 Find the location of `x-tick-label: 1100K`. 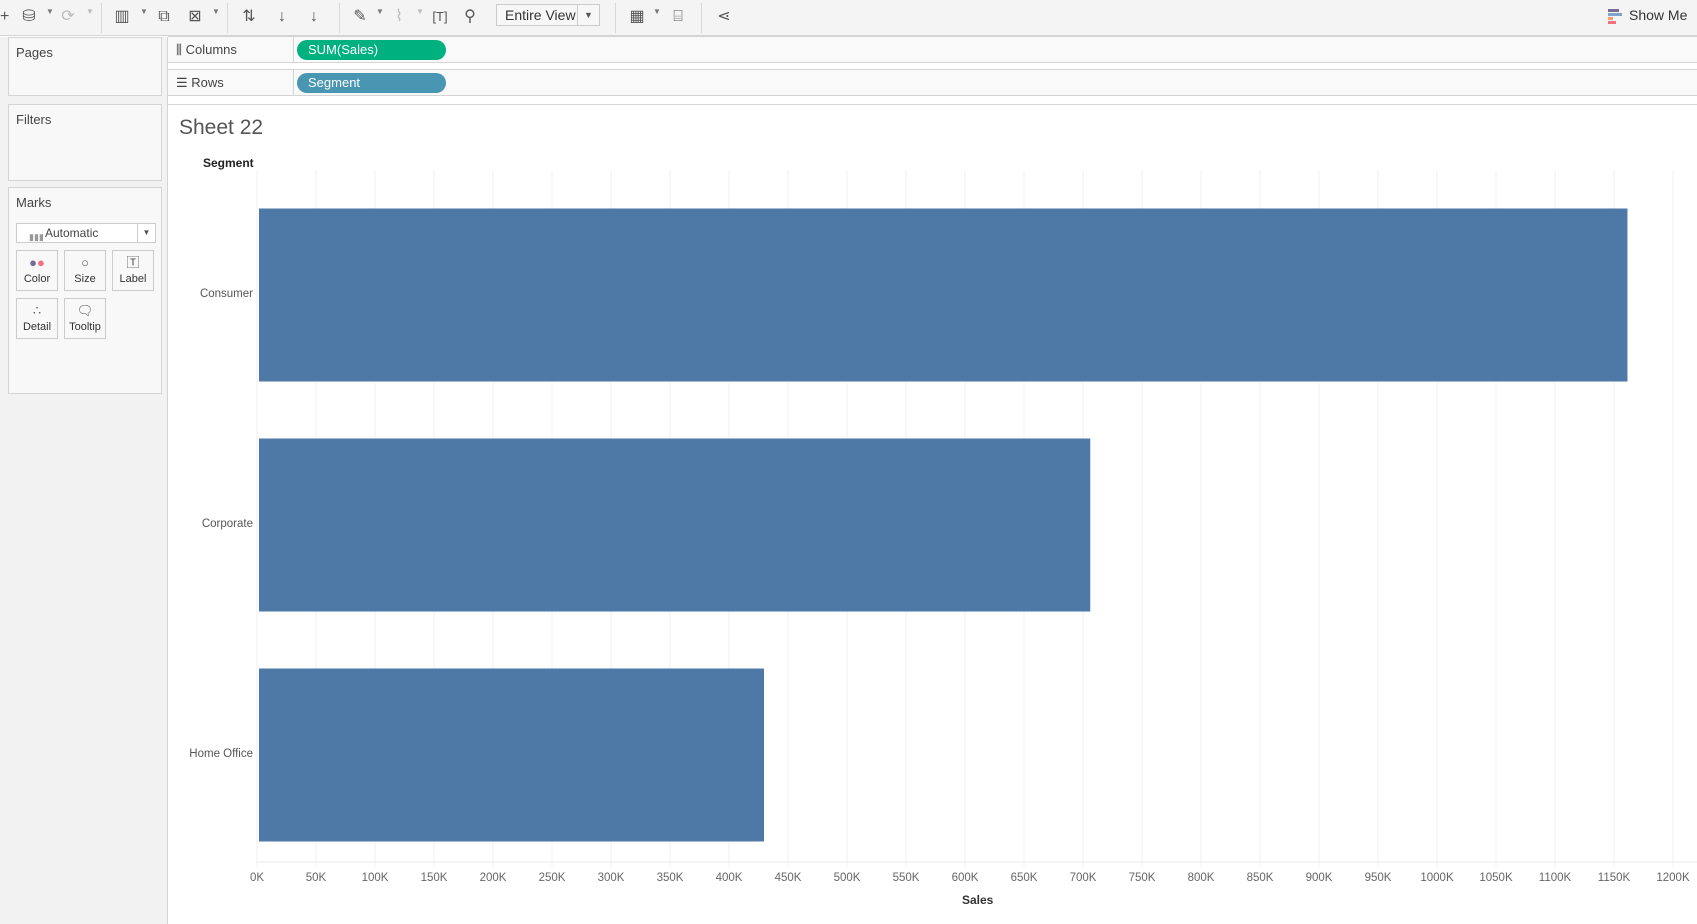

x-tick-label: 1100K is located at coordinates (1555, 878).